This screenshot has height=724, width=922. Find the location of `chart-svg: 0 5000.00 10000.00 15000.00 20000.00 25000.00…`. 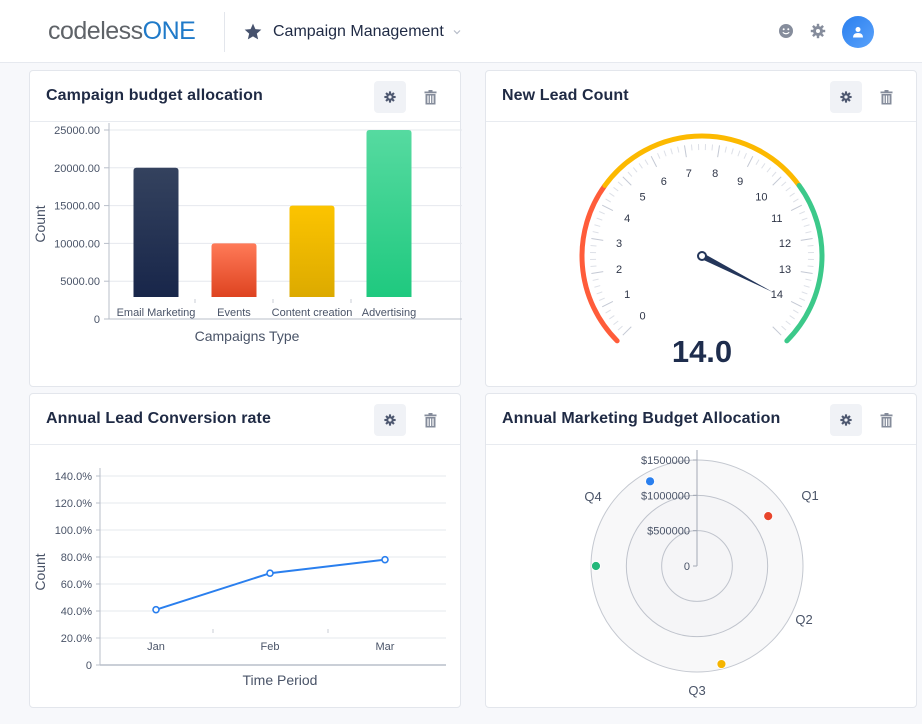

chart-svg: 0 5000.00 10000.00 15000.00 20000.00 25000.00… is located at coordinates (247, 233).